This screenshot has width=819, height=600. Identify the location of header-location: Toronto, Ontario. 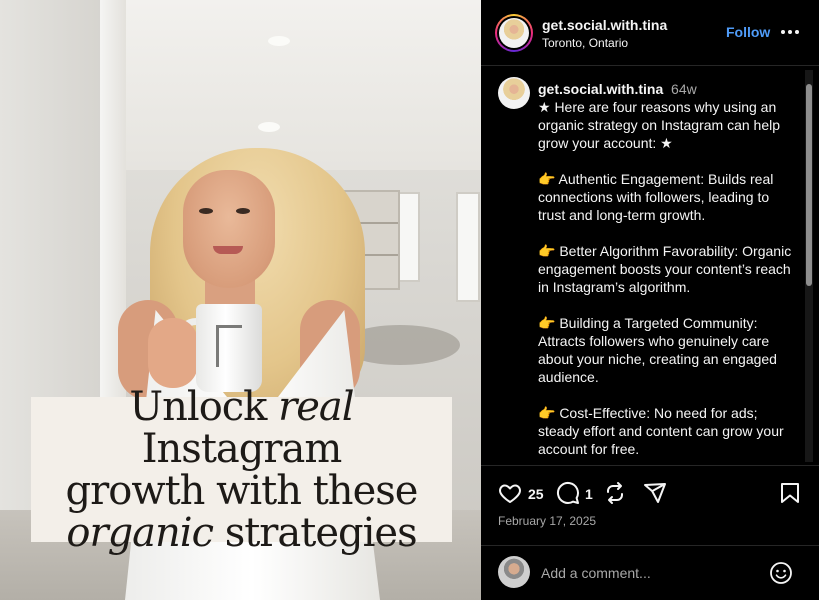
(585, 43).